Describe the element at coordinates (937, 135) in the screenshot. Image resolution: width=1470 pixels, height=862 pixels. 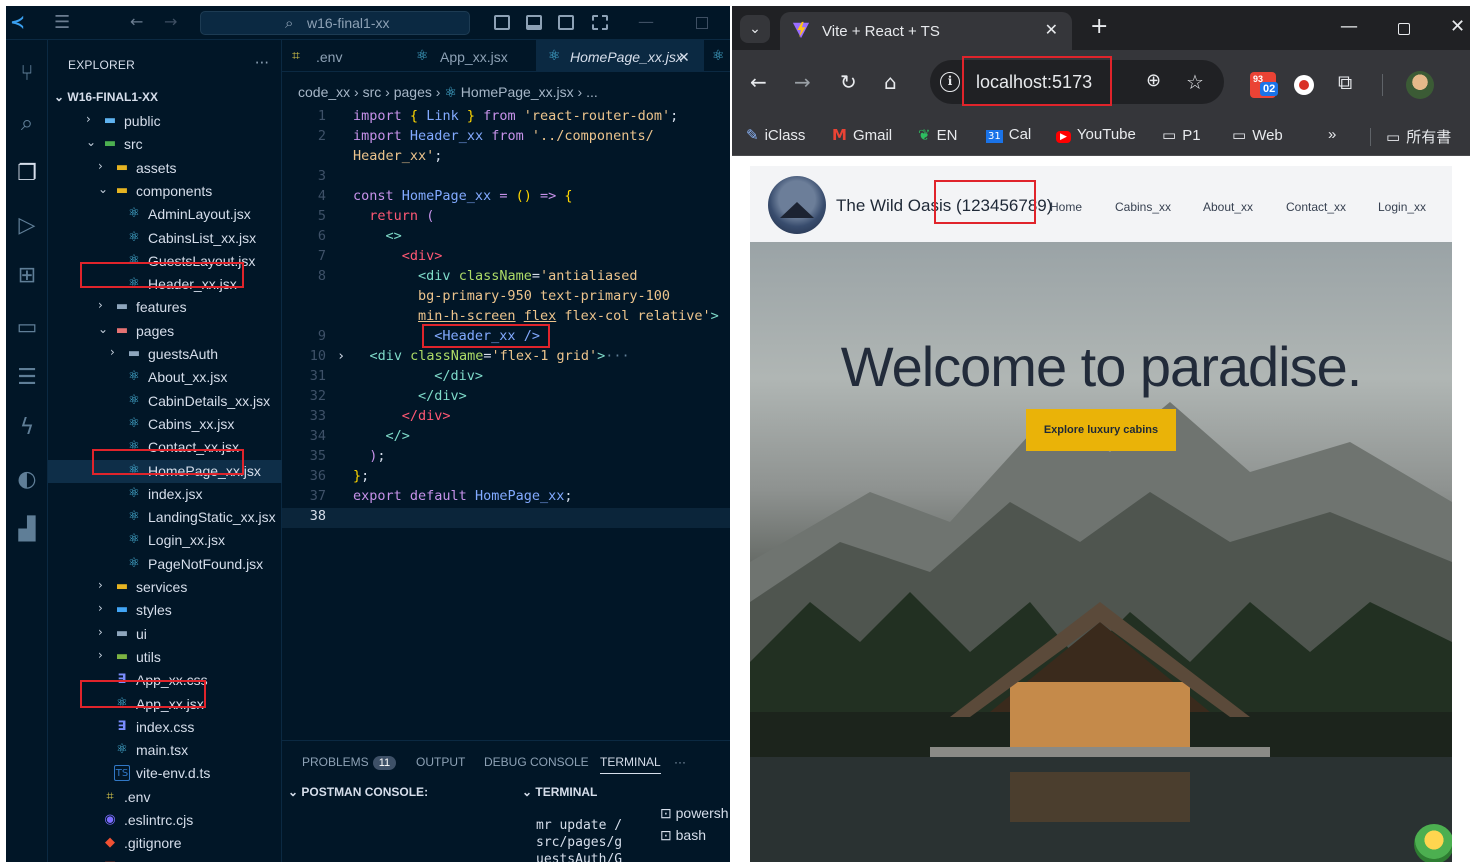
I see `bookmark-en: ❦ EN` at that location.